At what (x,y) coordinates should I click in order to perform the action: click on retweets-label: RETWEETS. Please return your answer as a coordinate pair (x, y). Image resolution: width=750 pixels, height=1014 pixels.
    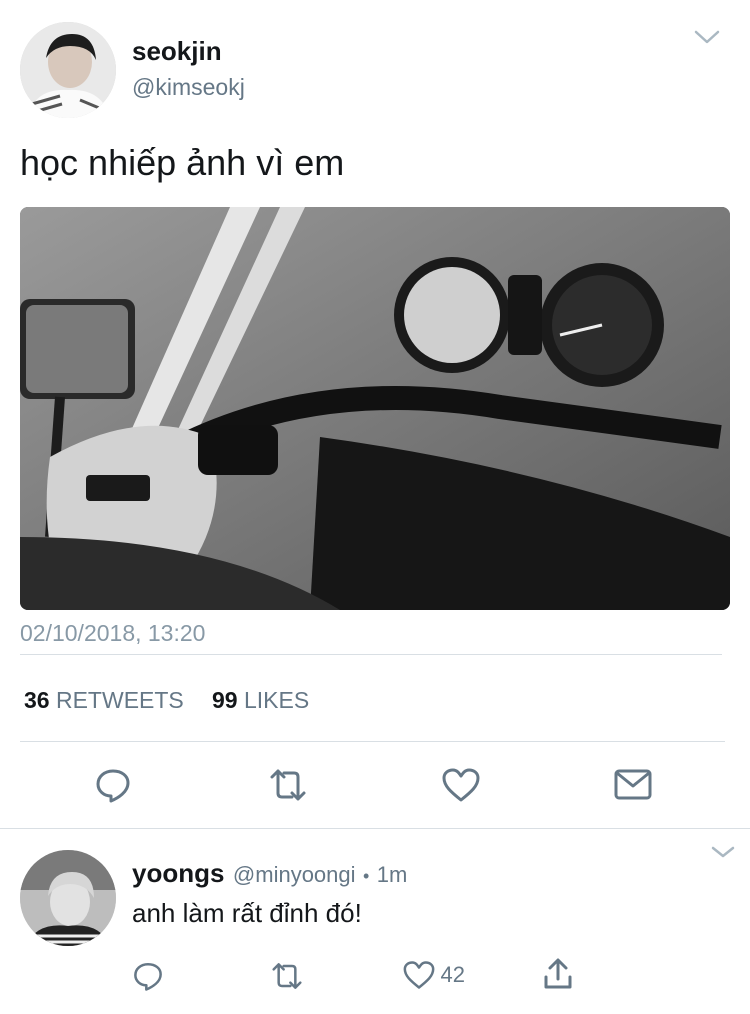
    Looking at the image, I should click on (119, 700).